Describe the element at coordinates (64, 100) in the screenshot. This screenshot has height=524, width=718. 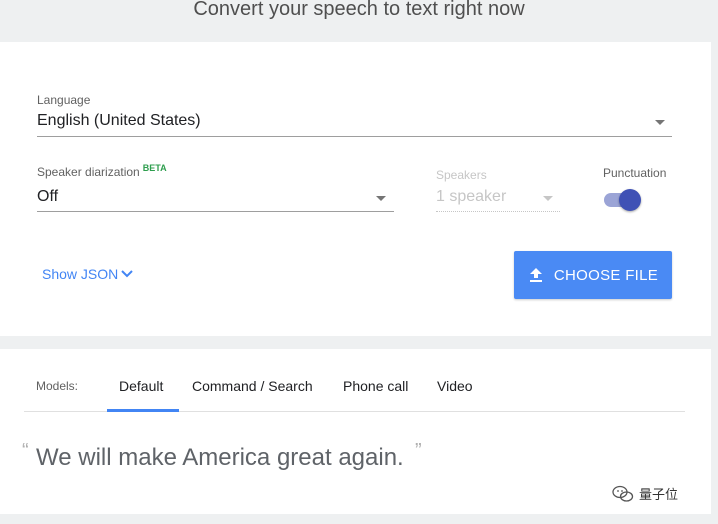
I see `language-label: Language` at that location.